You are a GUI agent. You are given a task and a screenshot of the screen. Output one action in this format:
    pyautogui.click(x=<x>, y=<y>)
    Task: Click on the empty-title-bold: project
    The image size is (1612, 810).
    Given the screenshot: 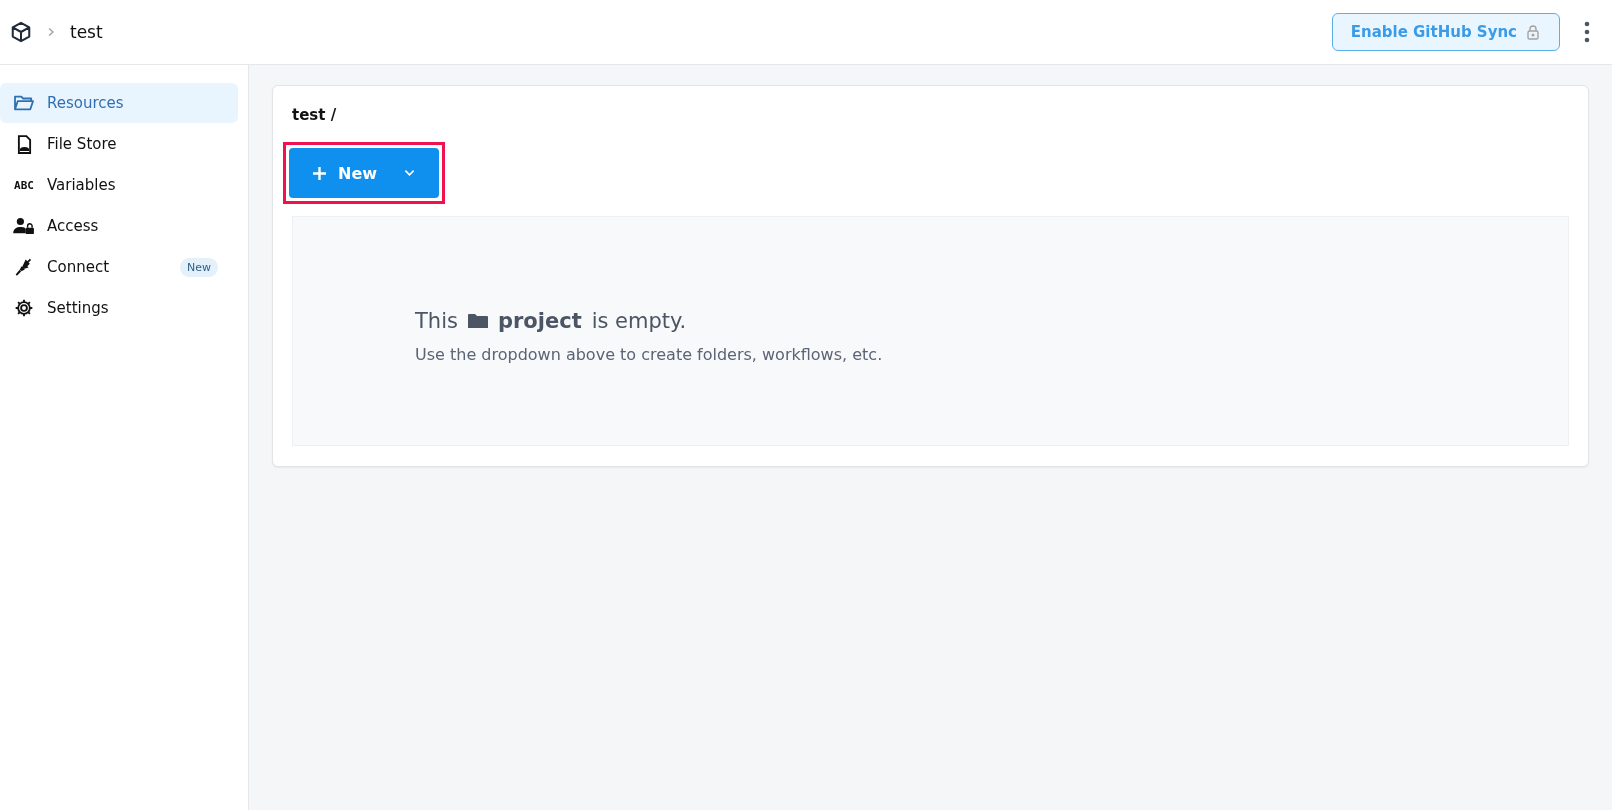 What is the action you would take?
    pyautogui.click(x=539, y=321)
    